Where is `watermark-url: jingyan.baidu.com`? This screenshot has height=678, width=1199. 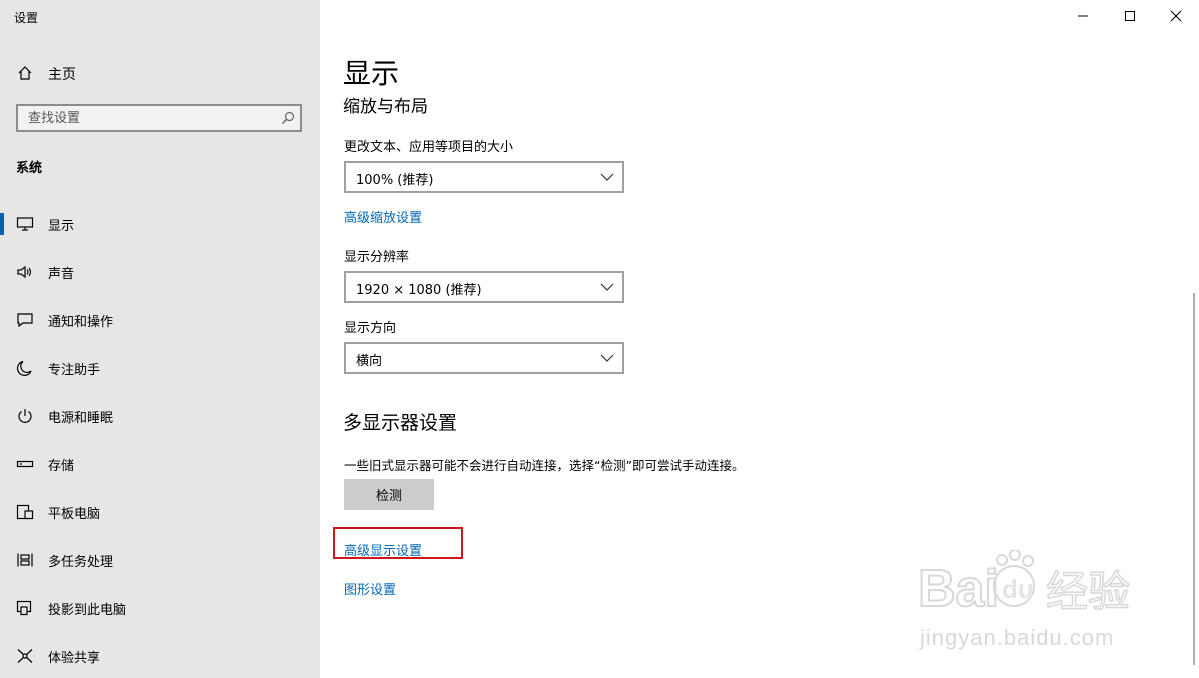 watermark-url: jingyan.baidu.com is located at coordinates (1017, 637).